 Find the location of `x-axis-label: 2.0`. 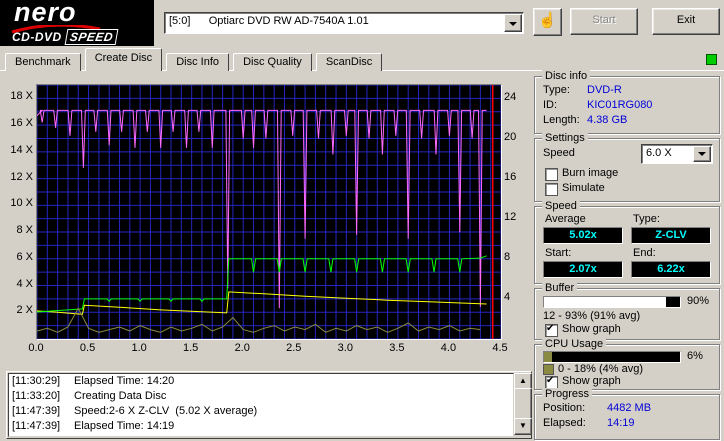

x-axis-label: 2.0 is located at coordinates (242, 348).